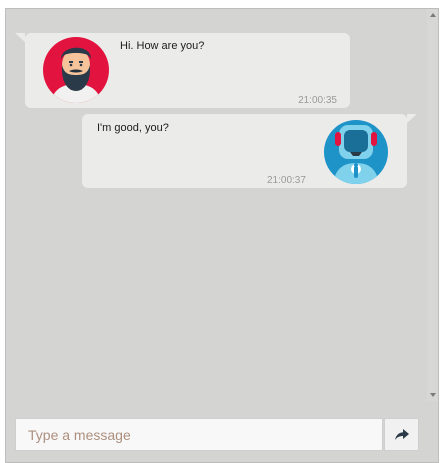  I want to click on scroll-up-arrow-icon, so click(433, 15).